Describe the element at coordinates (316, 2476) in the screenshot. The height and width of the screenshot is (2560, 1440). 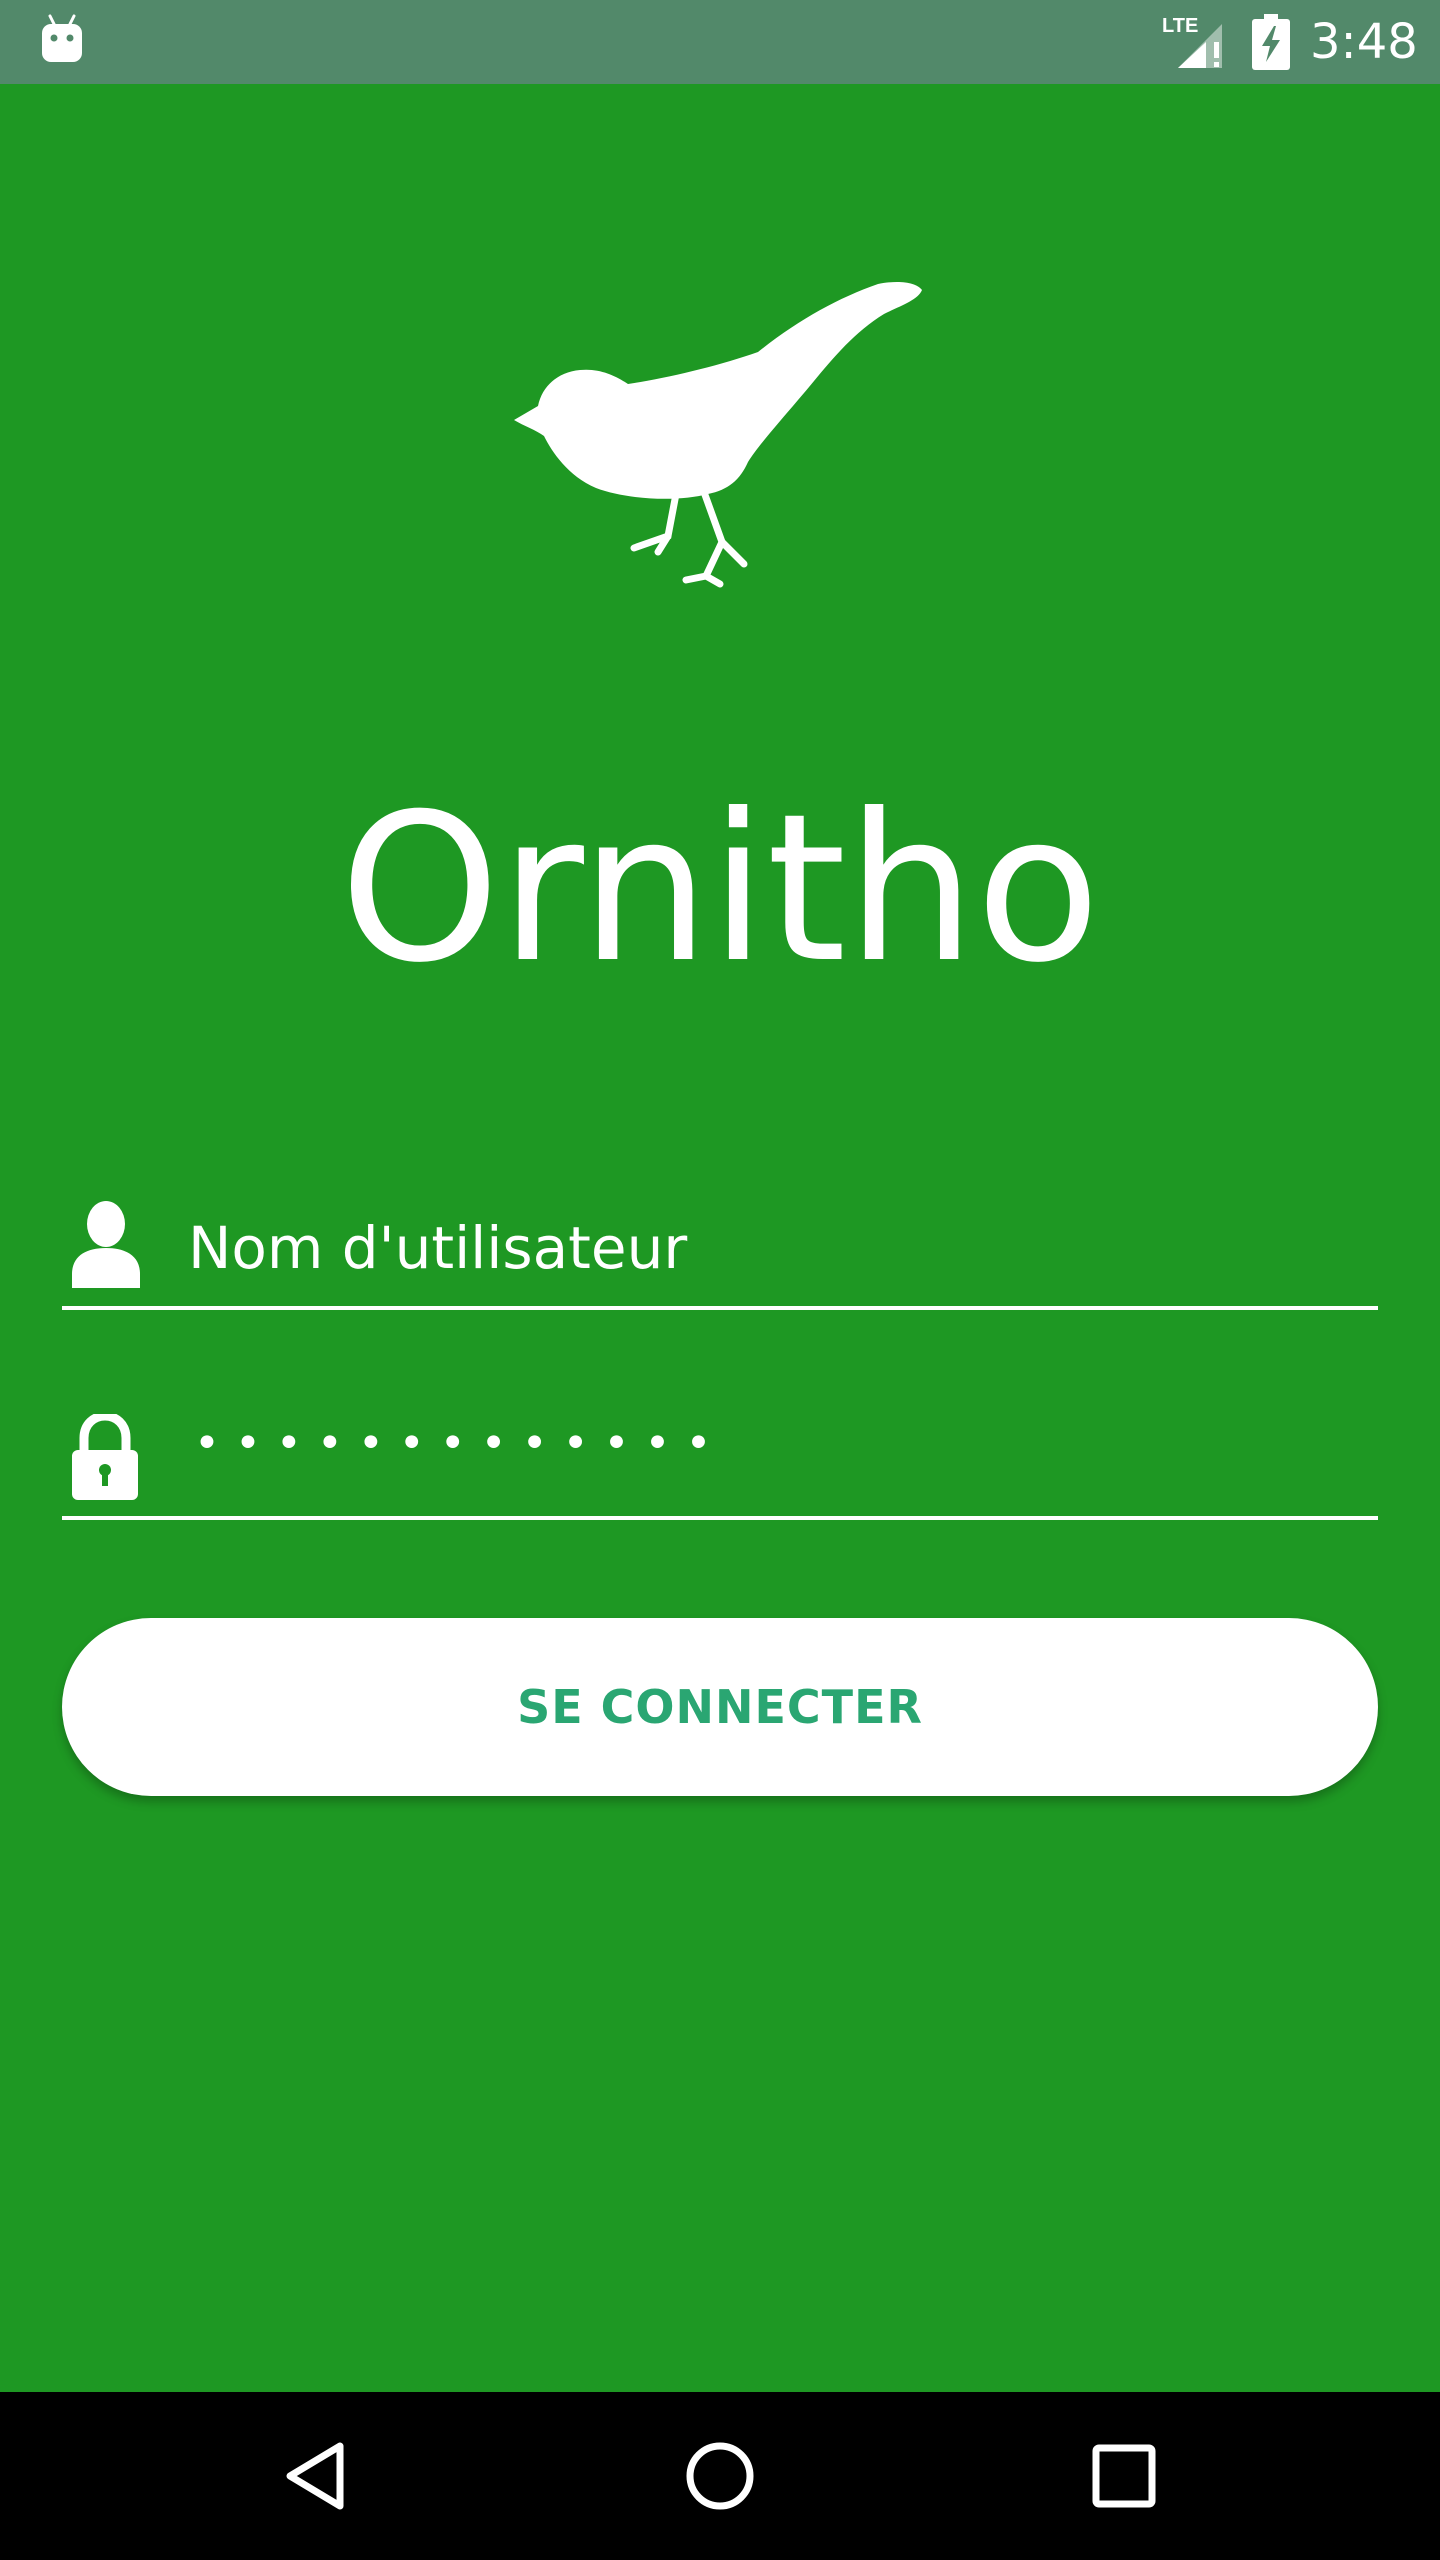
I see `back-icon` at that location.